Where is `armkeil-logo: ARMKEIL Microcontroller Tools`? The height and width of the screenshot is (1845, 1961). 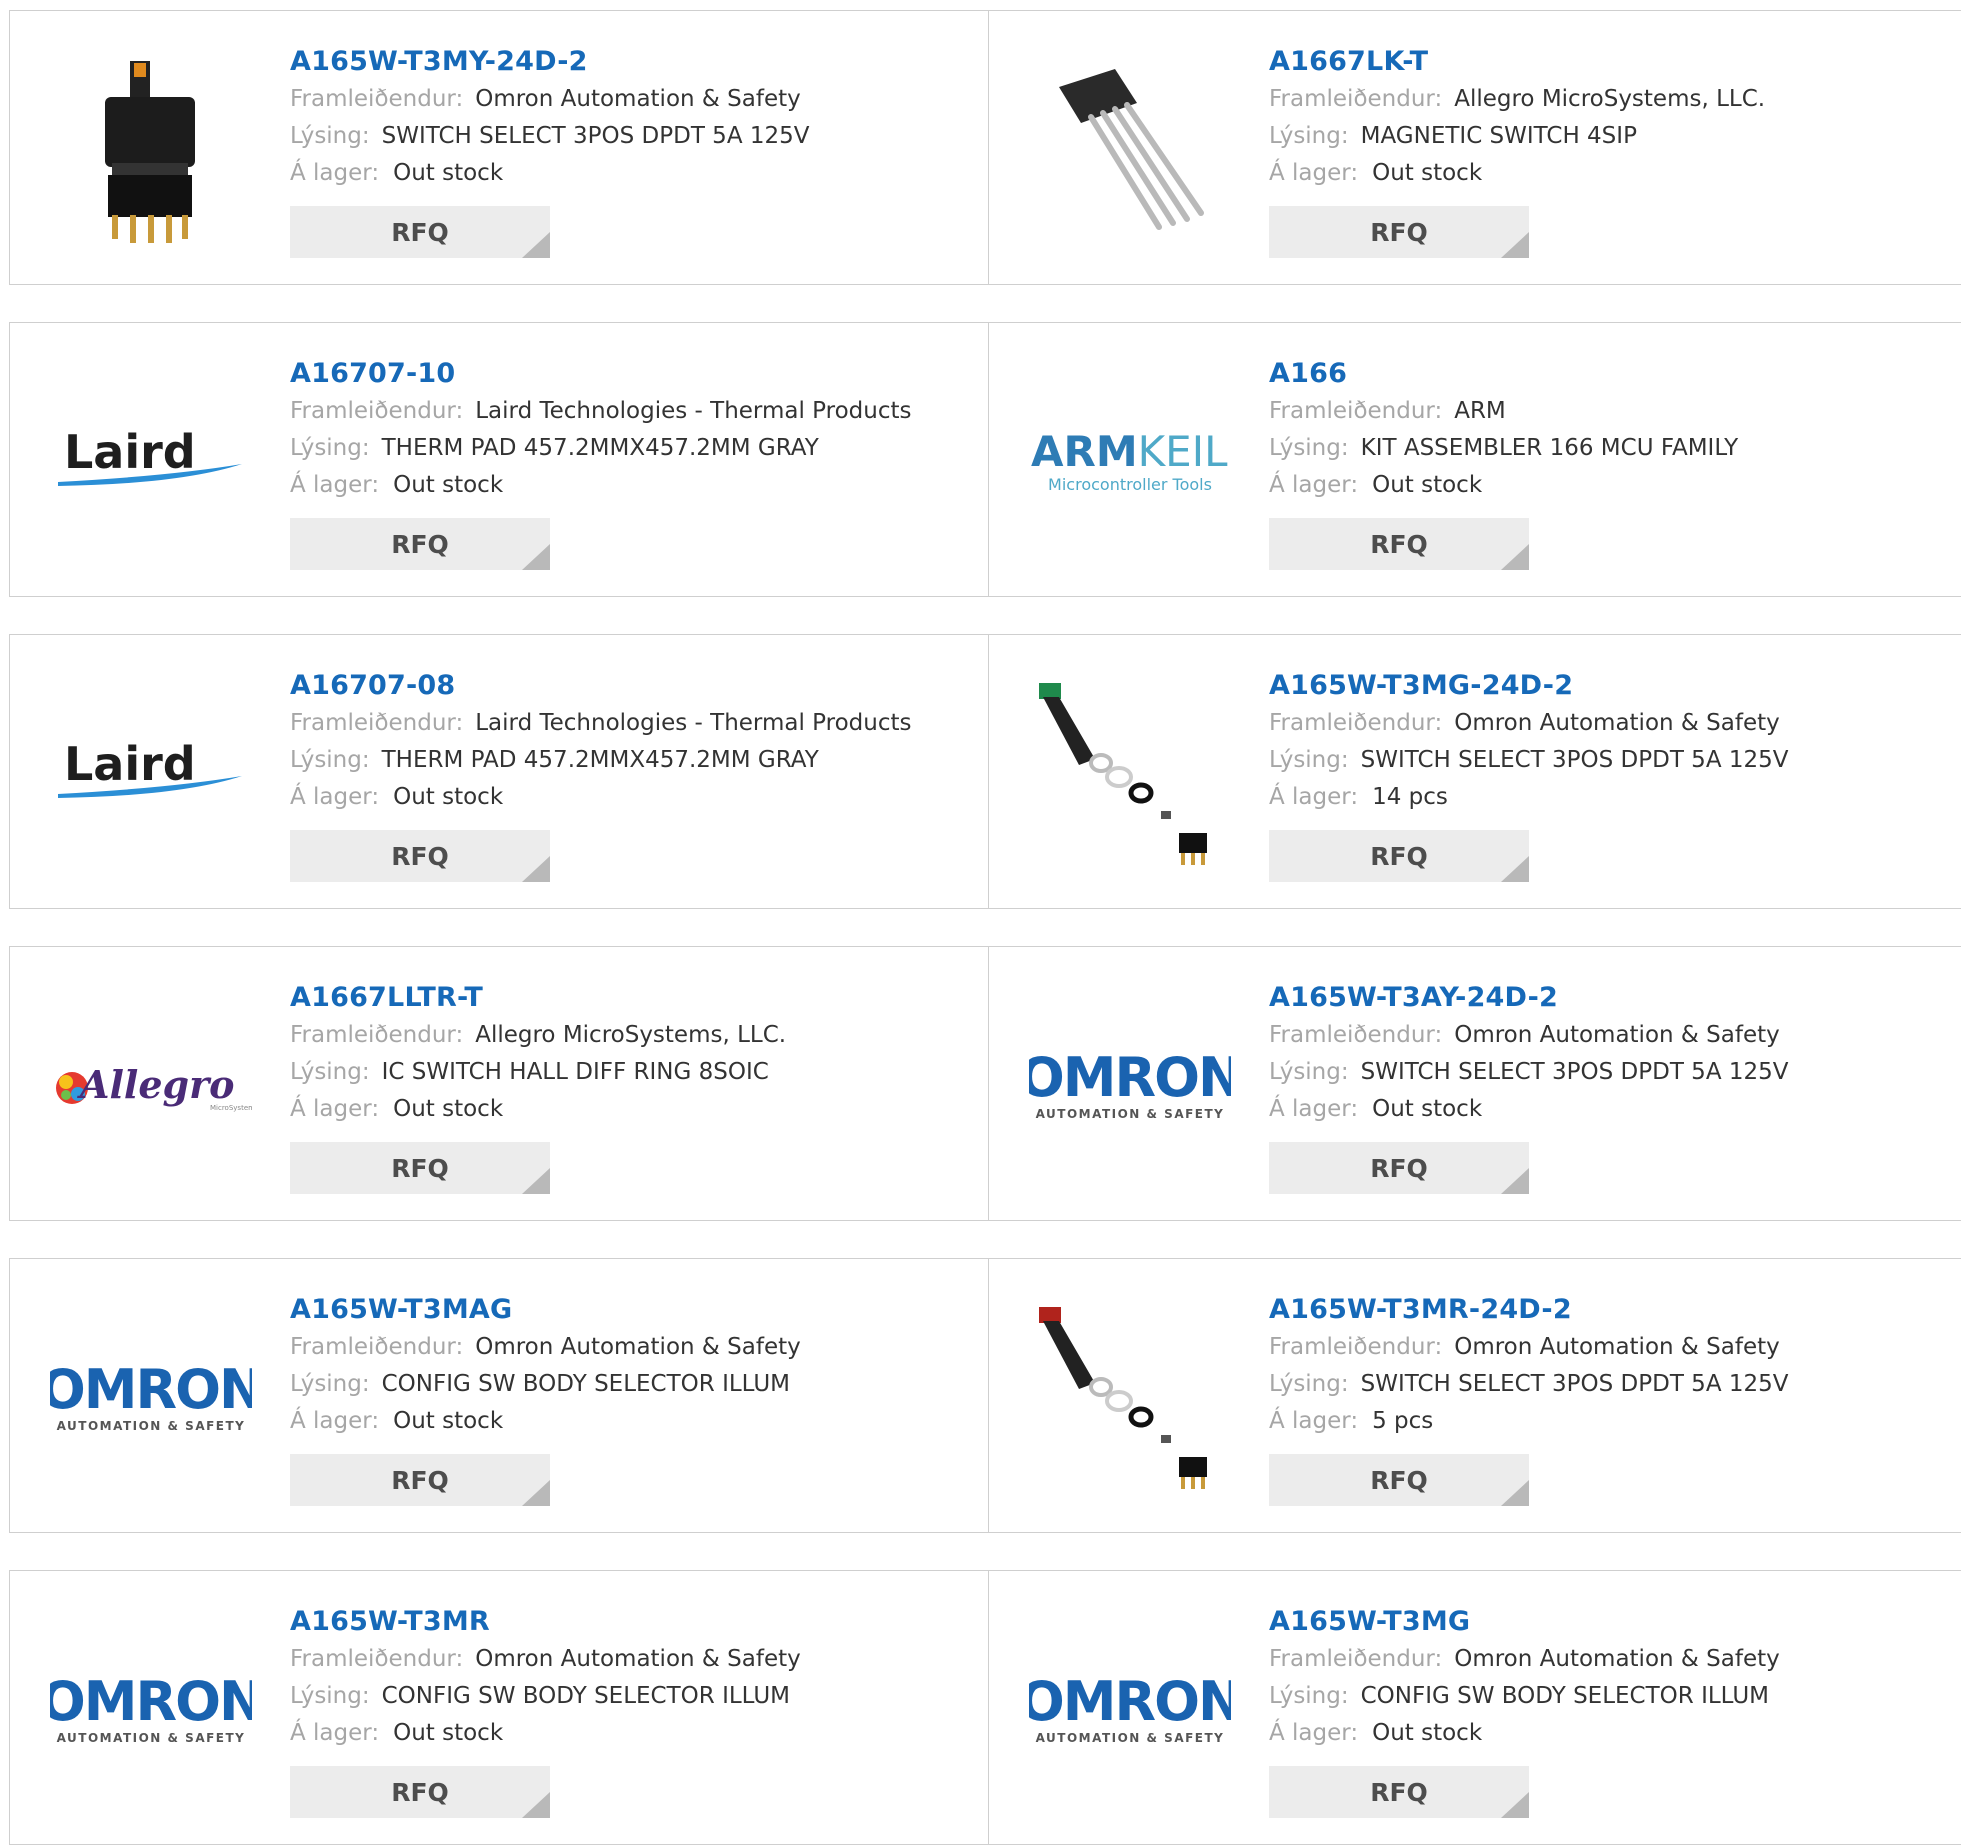
armkeil-logo: ARMKEIL Microcontroller Tools is located at coordinates (1129, 460).